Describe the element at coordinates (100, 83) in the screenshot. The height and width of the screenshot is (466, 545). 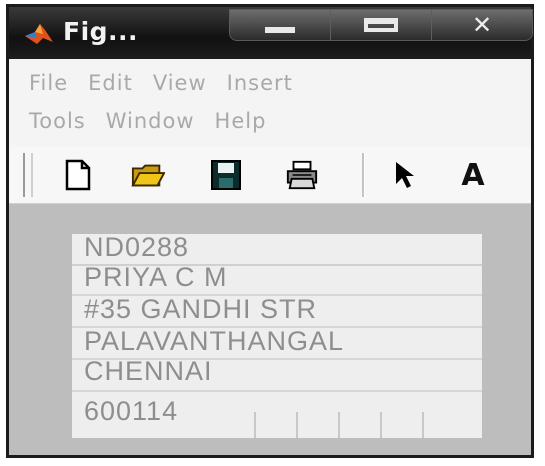
I see `menu-edit: Edit` at that location.